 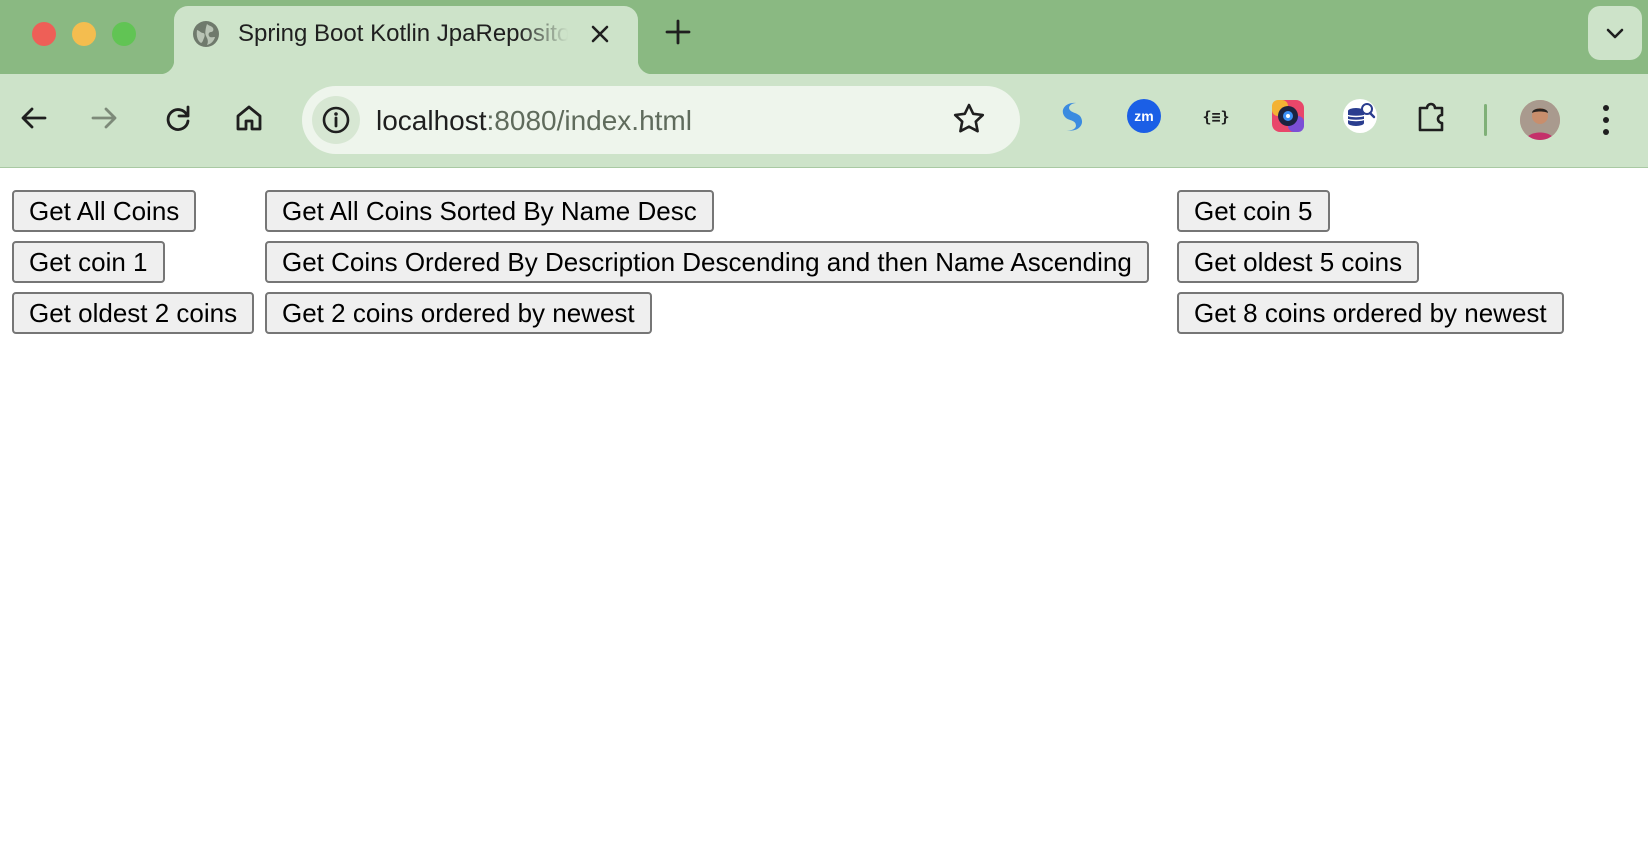 I want to click on arrow-left-icon, so click(x=34, y=118).